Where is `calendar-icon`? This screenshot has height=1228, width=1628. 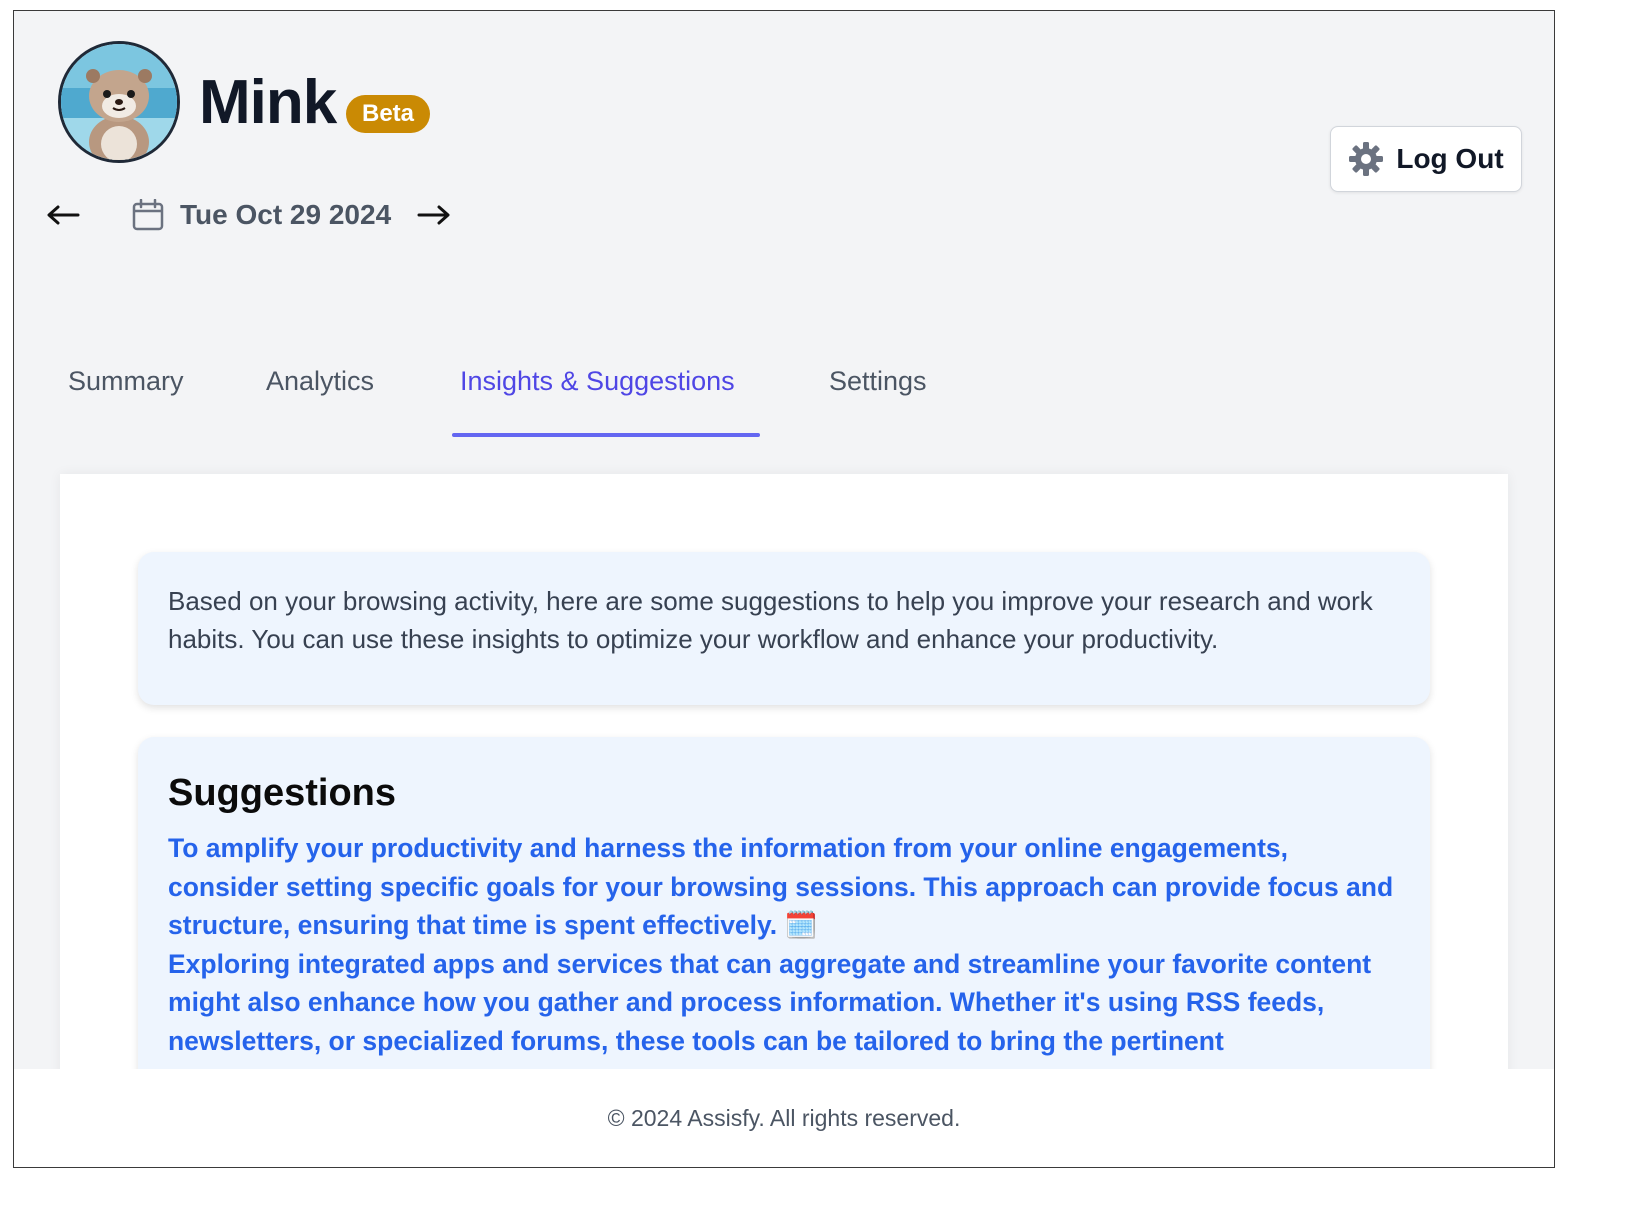 calendar-icon is located at coordinates (148, 215).